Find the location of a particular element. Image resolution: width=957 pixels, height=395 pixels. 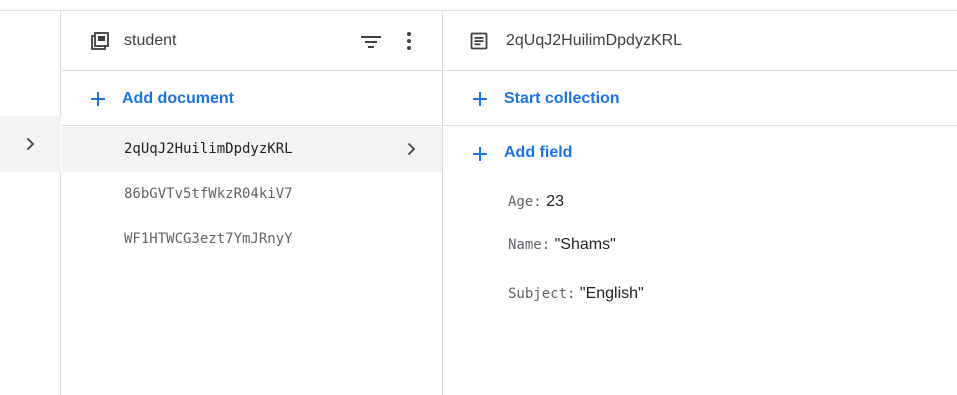

document-id: 2qUqJ2HuilimDpdyzKRL is located at coordinates (208, 149).